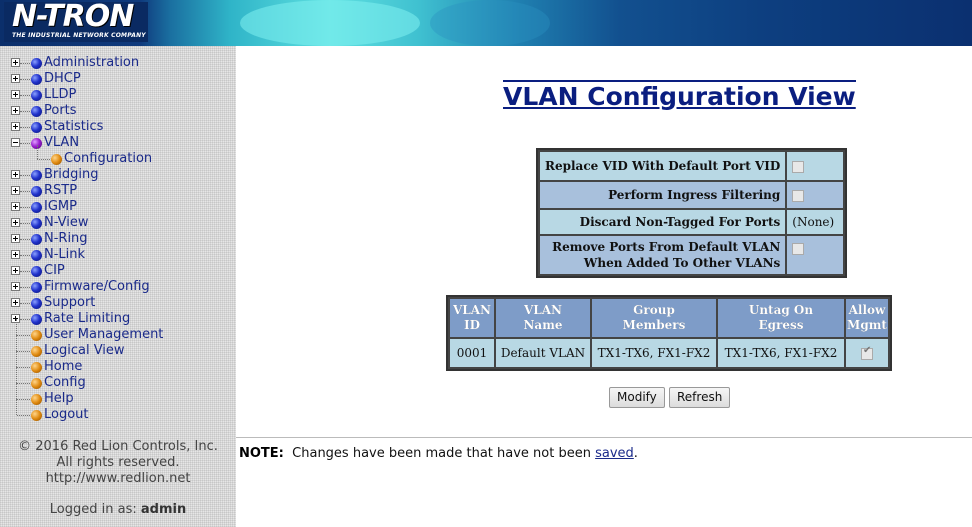  What do you see at coordinates (97, 287) in the screenshot?
I see `sidebar-item-label: Firmware/Config` at bounding box center [97, 287].